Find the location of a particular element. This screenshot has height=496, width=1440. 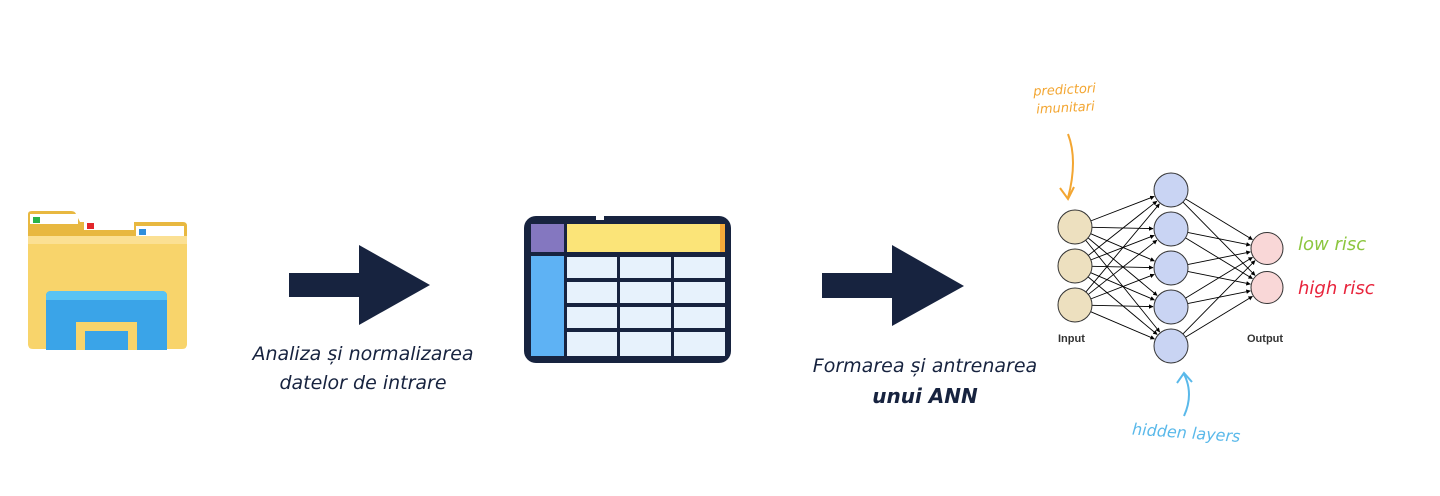

hidden-layers-pointer-arrow is located at coordinates (1186, 395).